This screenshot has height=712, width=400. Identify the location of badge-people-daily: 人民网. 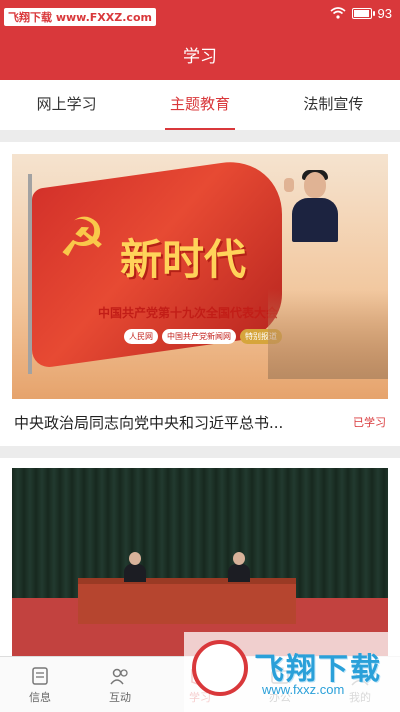
(141, 336).